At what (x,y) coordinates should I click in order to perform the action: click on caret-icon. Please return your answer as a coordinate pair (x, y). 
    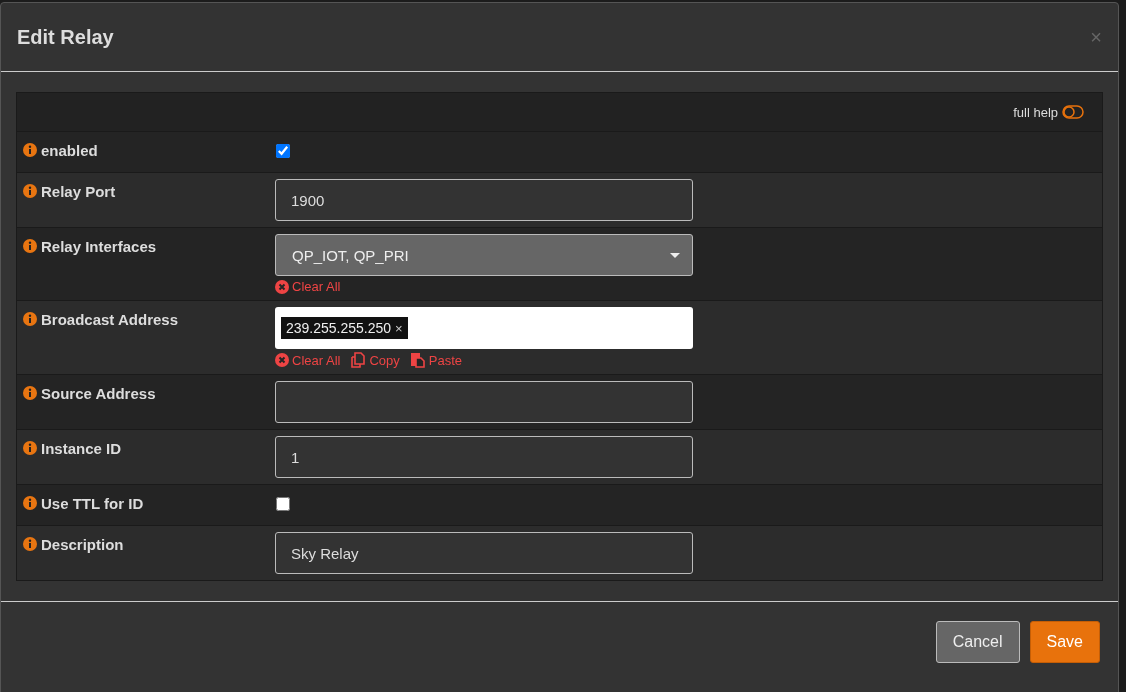
    Looking at the image, I should click on (675, 255).